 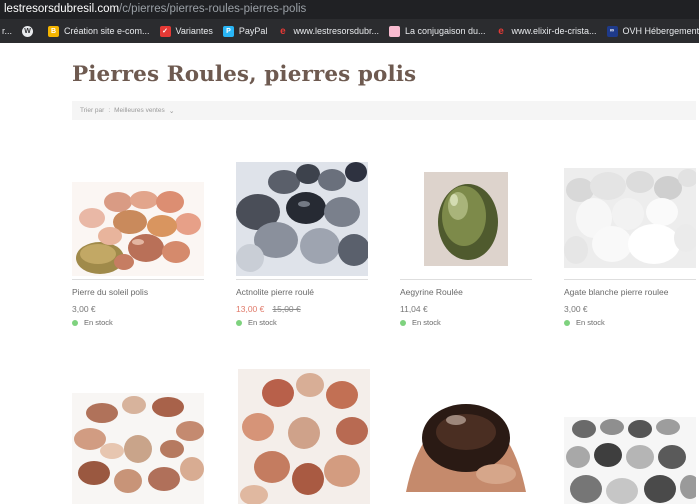 I want to click on product-card: Aegyrine Roulée 11,04 € En stock, so click(x=466, y=252).